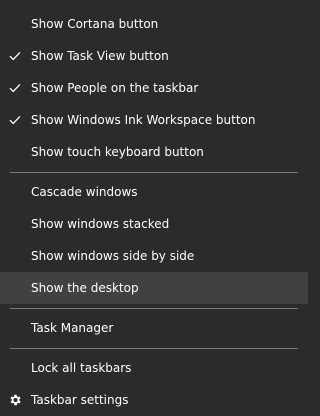 The height and width of the screenshot is (416, 320). I want to click on menu-item-label: Task Manager, so click(72, 328).